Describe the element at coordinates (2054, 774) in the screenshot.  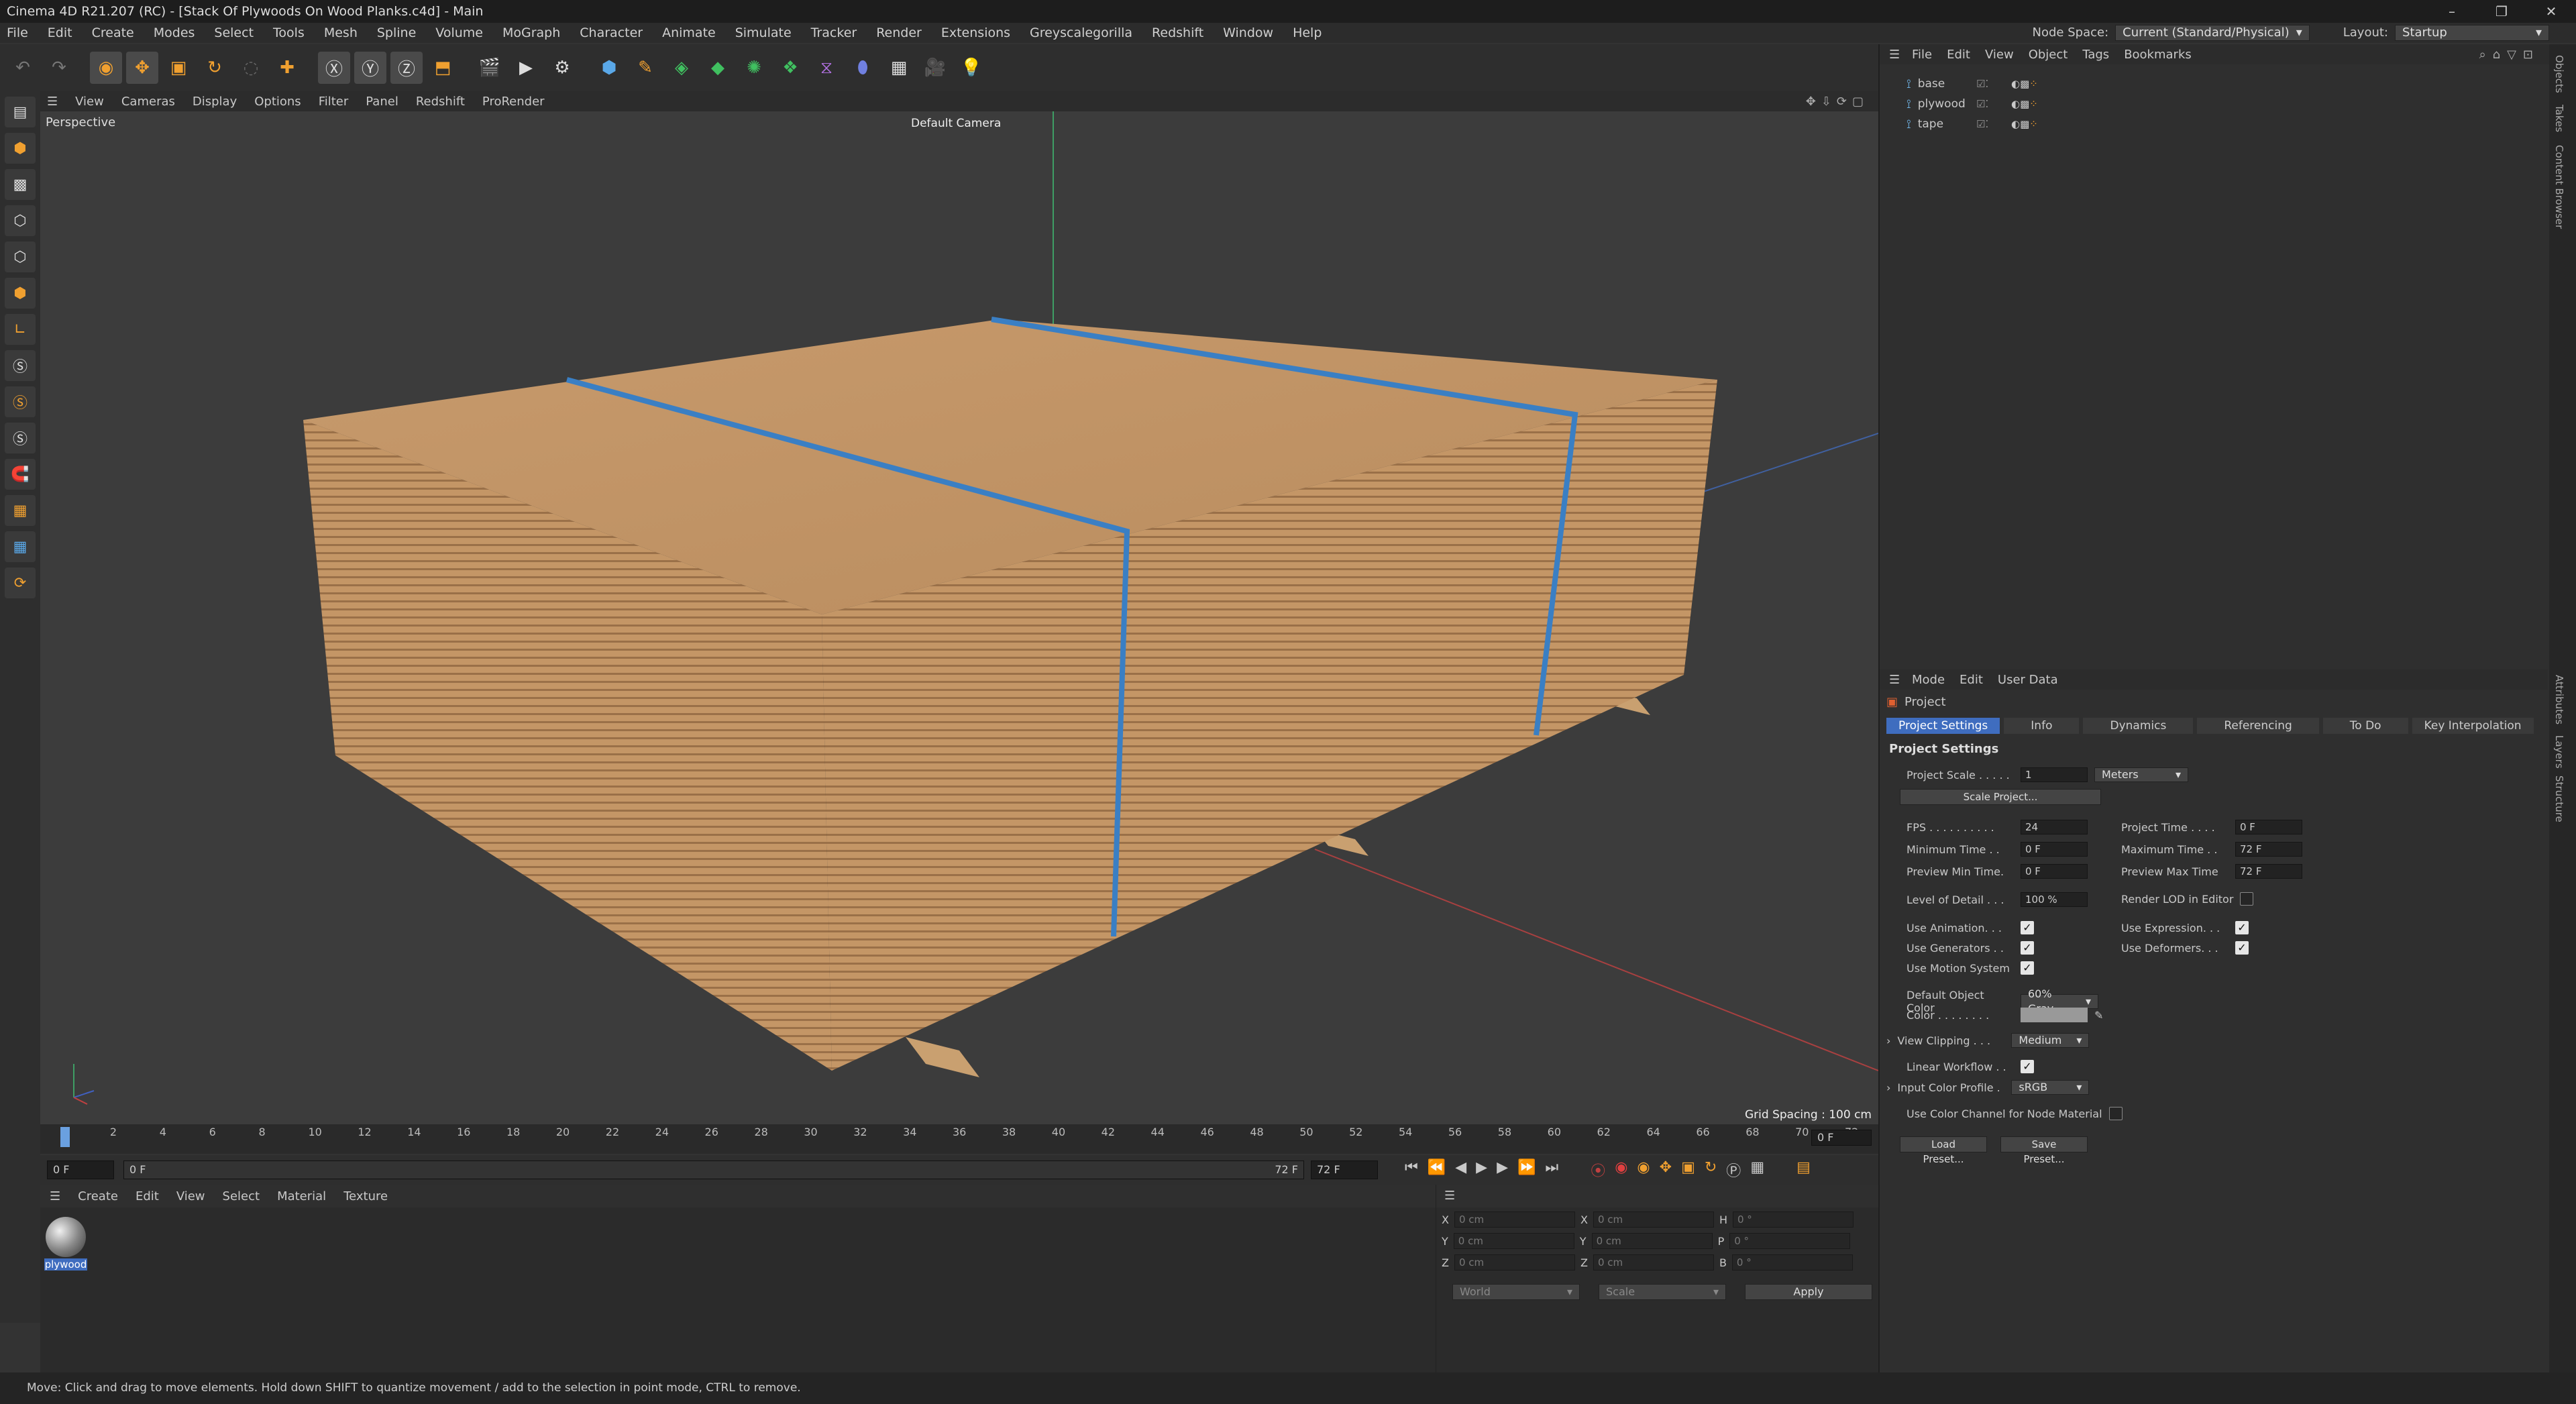
I see `project-scale-input: 1` at that location.